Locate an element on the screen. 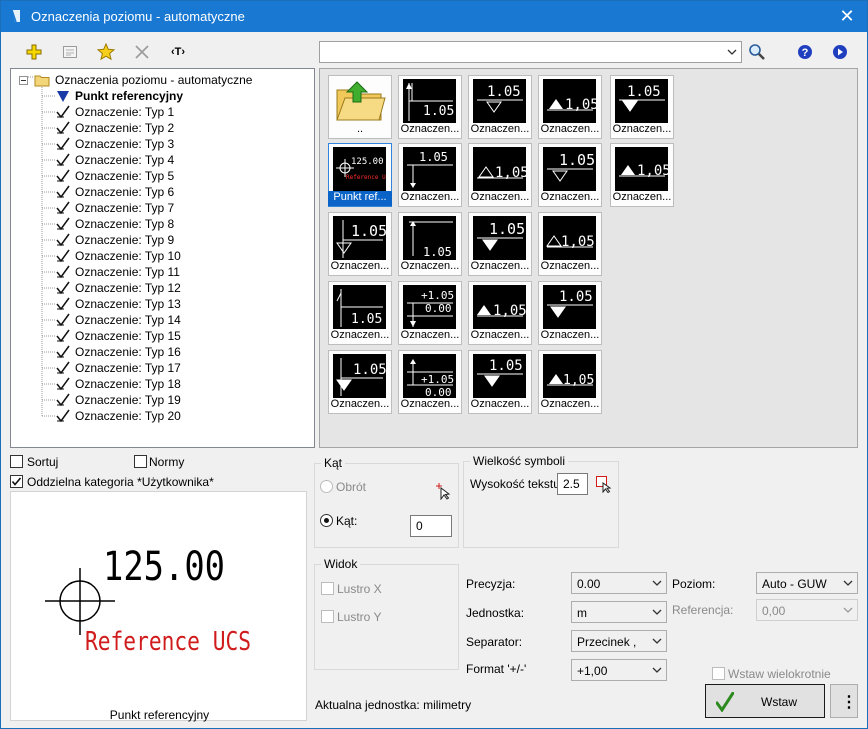 The height and width of the screenshot is (729, 868). lustro-y-checkbox is located at coordinates (327, 616).